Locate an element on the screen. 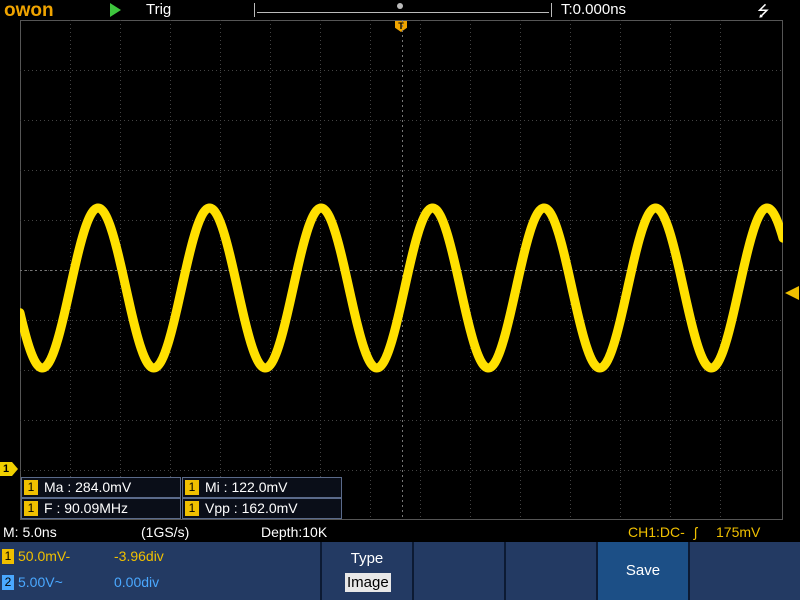  sample-rate: (1GS/s) is located at coordinates (165, 532).